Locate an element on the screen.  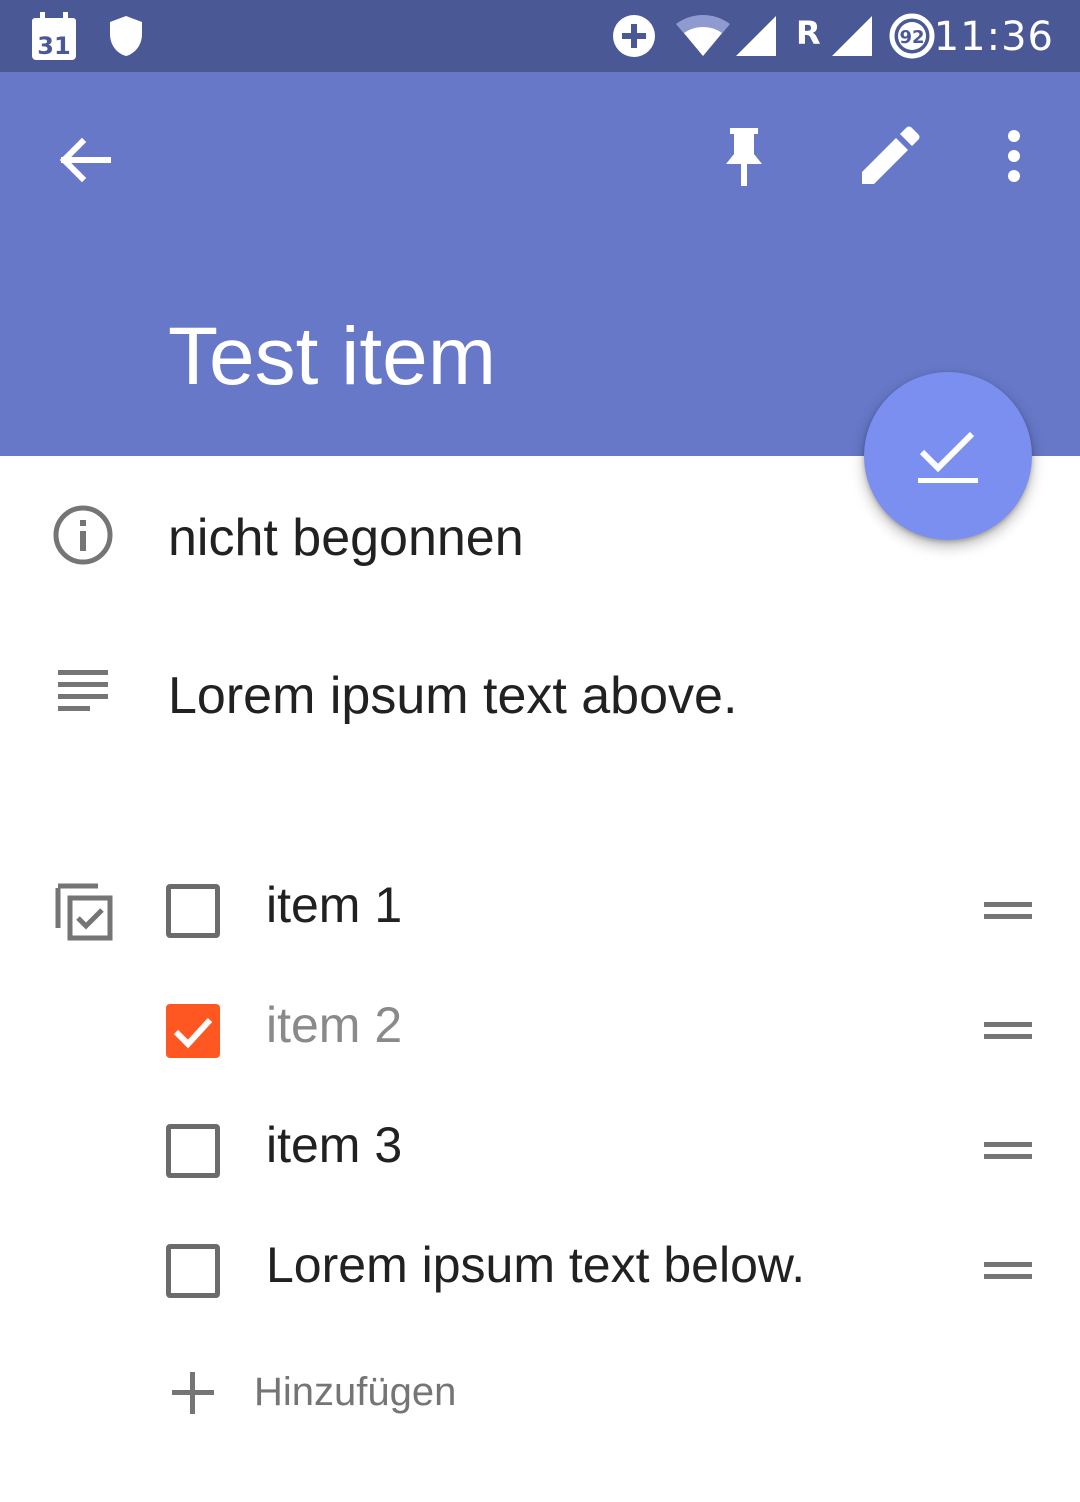
complete-task-button is located at coordinates (948, 456).